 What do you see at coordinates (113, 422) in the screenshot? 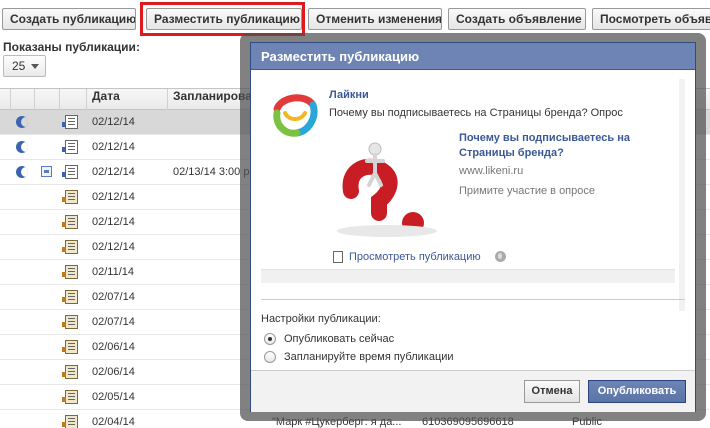
I see `row-date: 02/04/14` at bounding box center [113, 422].